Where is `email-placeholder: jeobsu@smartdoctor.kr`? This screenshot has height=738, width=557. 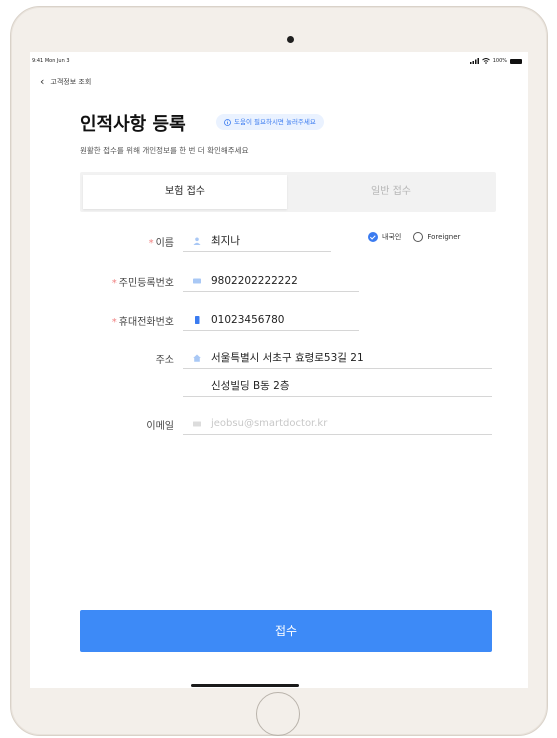 email-placeholder: jeobsu@smartdoctor.kr is located at coordinates (269, 423).